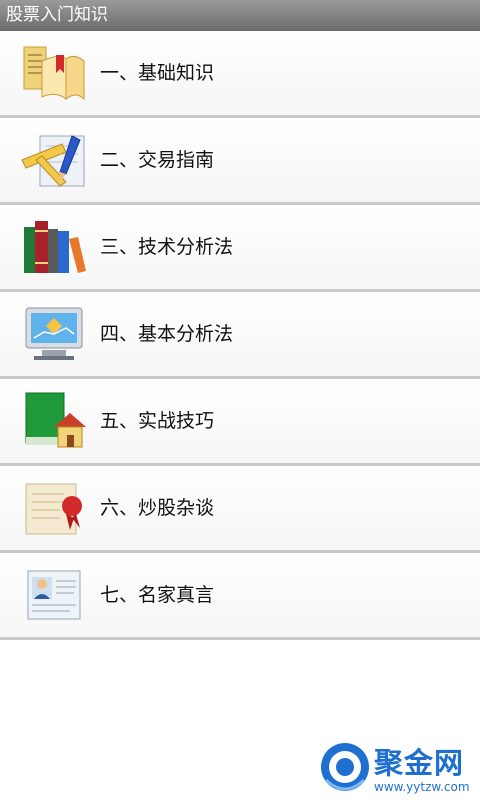 Image resolution: width=480 pixels, height=800 pixels. I want to click on watermark-logo: 聚金网 www.yytzw.com, so click(398, 769).